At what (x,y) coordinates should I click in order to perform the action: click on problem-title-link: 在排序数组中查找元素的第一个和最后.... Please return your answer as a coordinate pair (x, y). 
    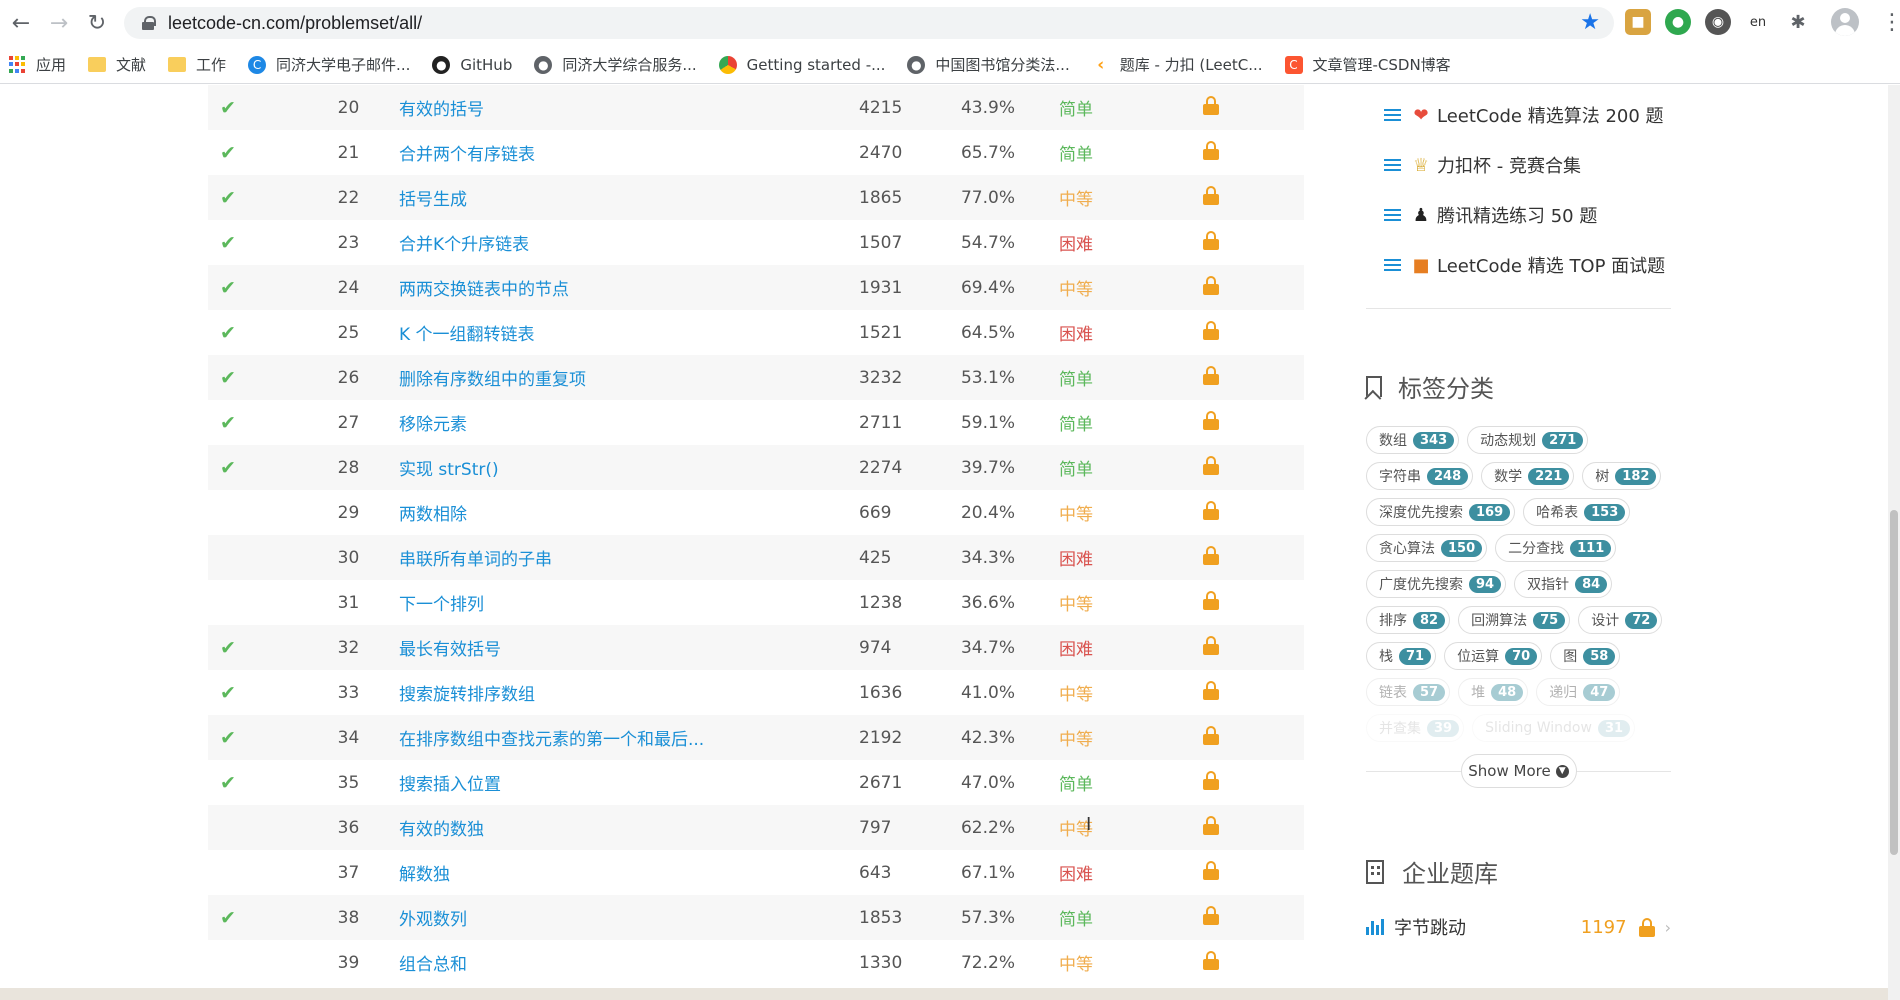
    Looking at the image, I should click on (610, 737).